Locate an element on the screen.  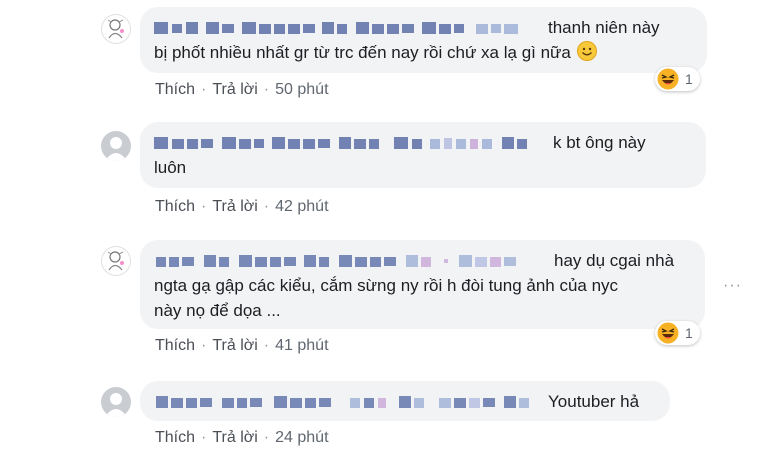
timestamp: 42 phút is located at coordinates (301, 206).